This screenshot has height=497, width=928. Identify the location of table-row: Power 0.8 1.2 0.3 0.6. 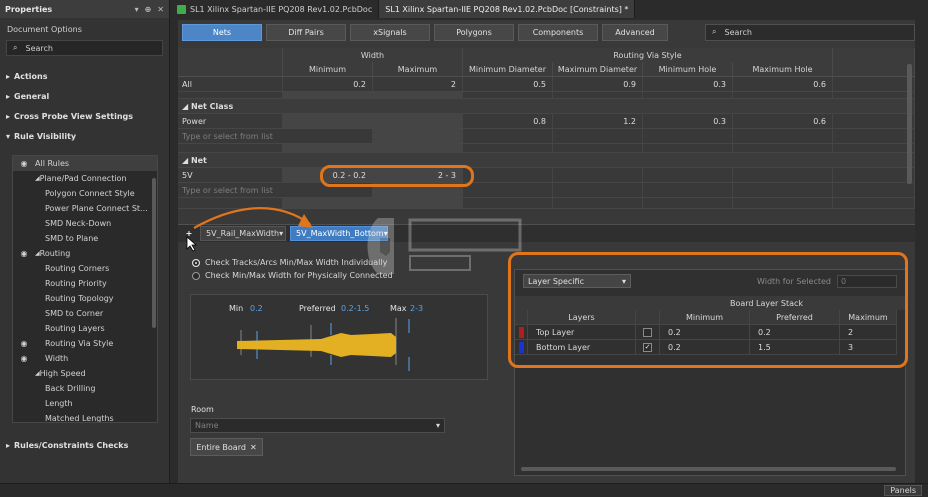
(546, 121).